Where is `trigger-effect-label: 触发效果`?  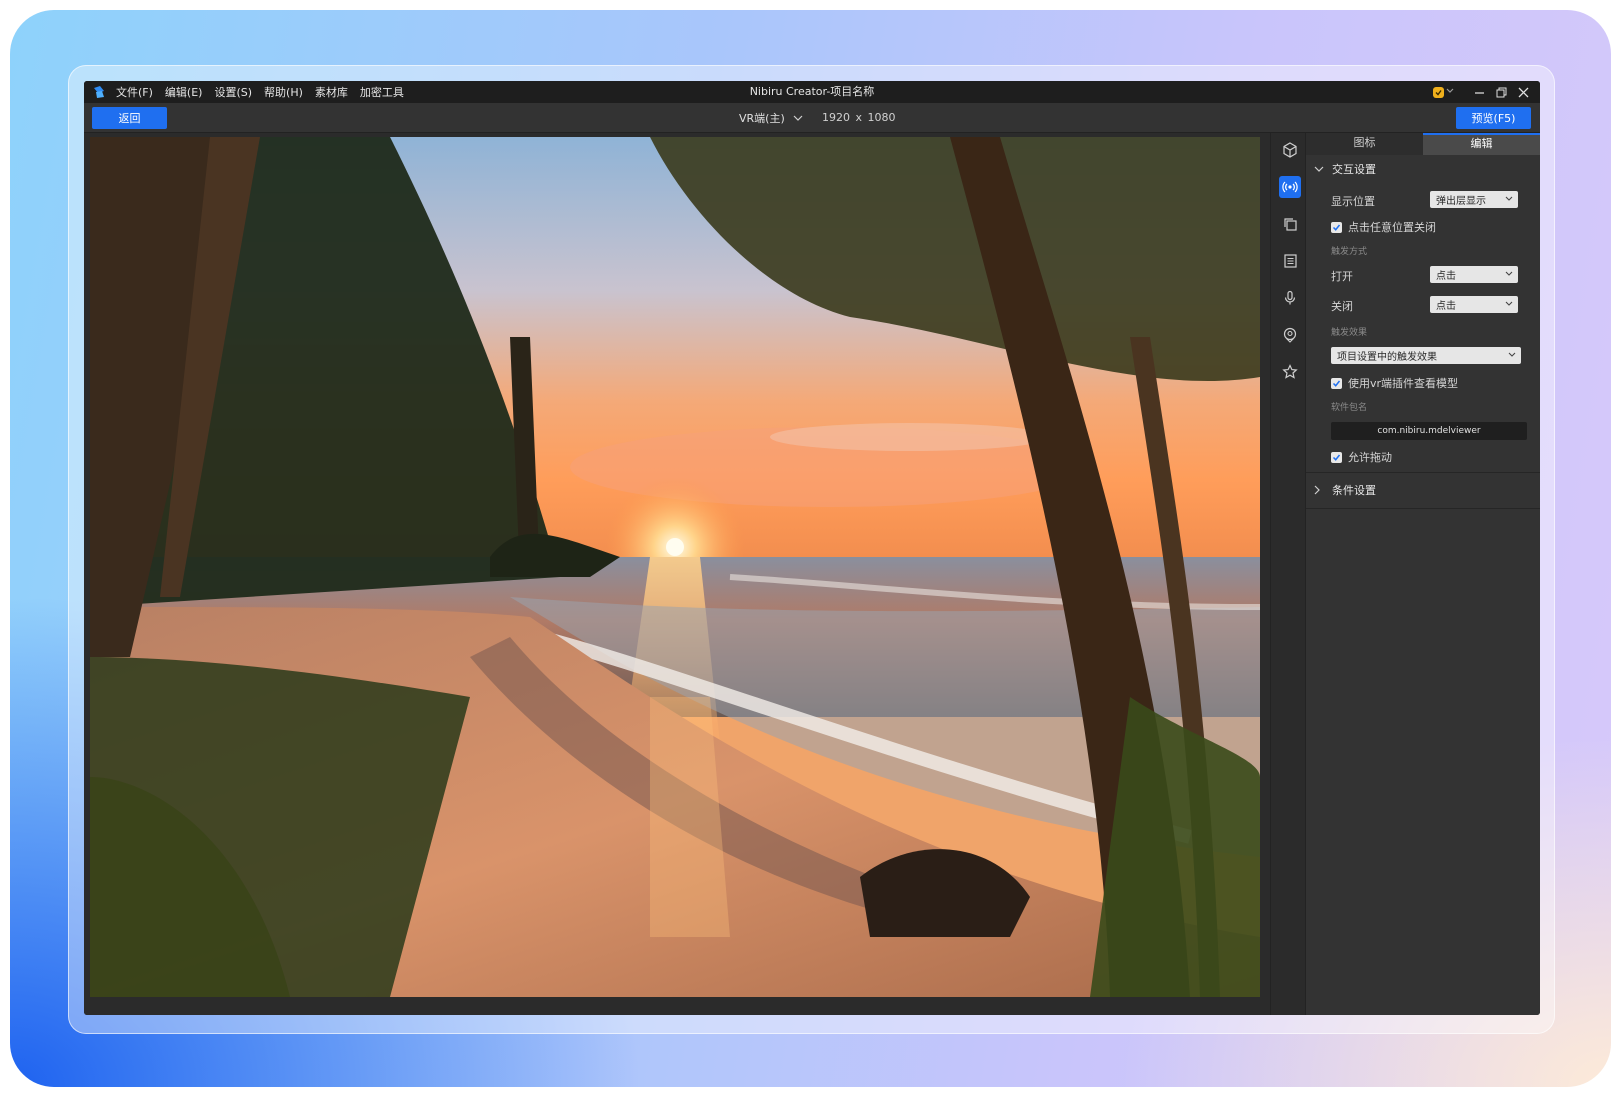 trigger-effect-label: 触发效果 is located at coordinates (1349, 333).